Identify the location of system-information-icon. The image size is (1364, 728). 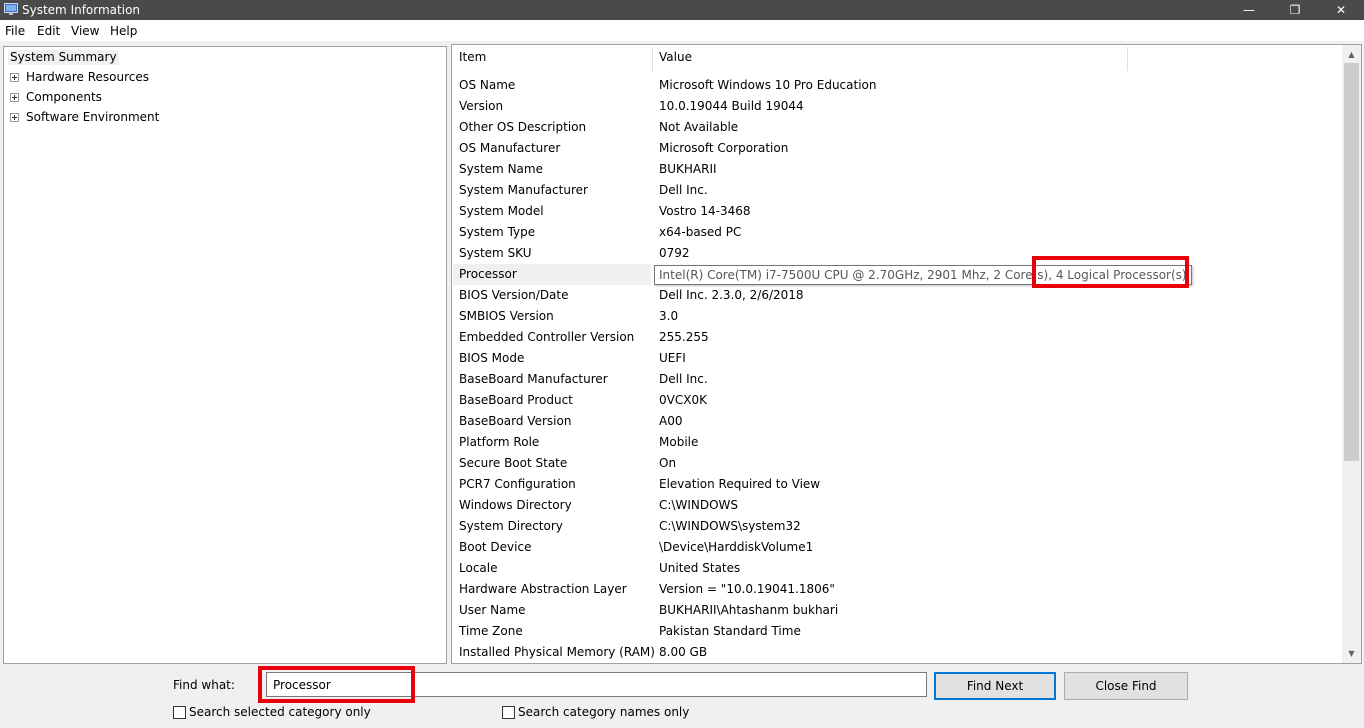
(11, 9).